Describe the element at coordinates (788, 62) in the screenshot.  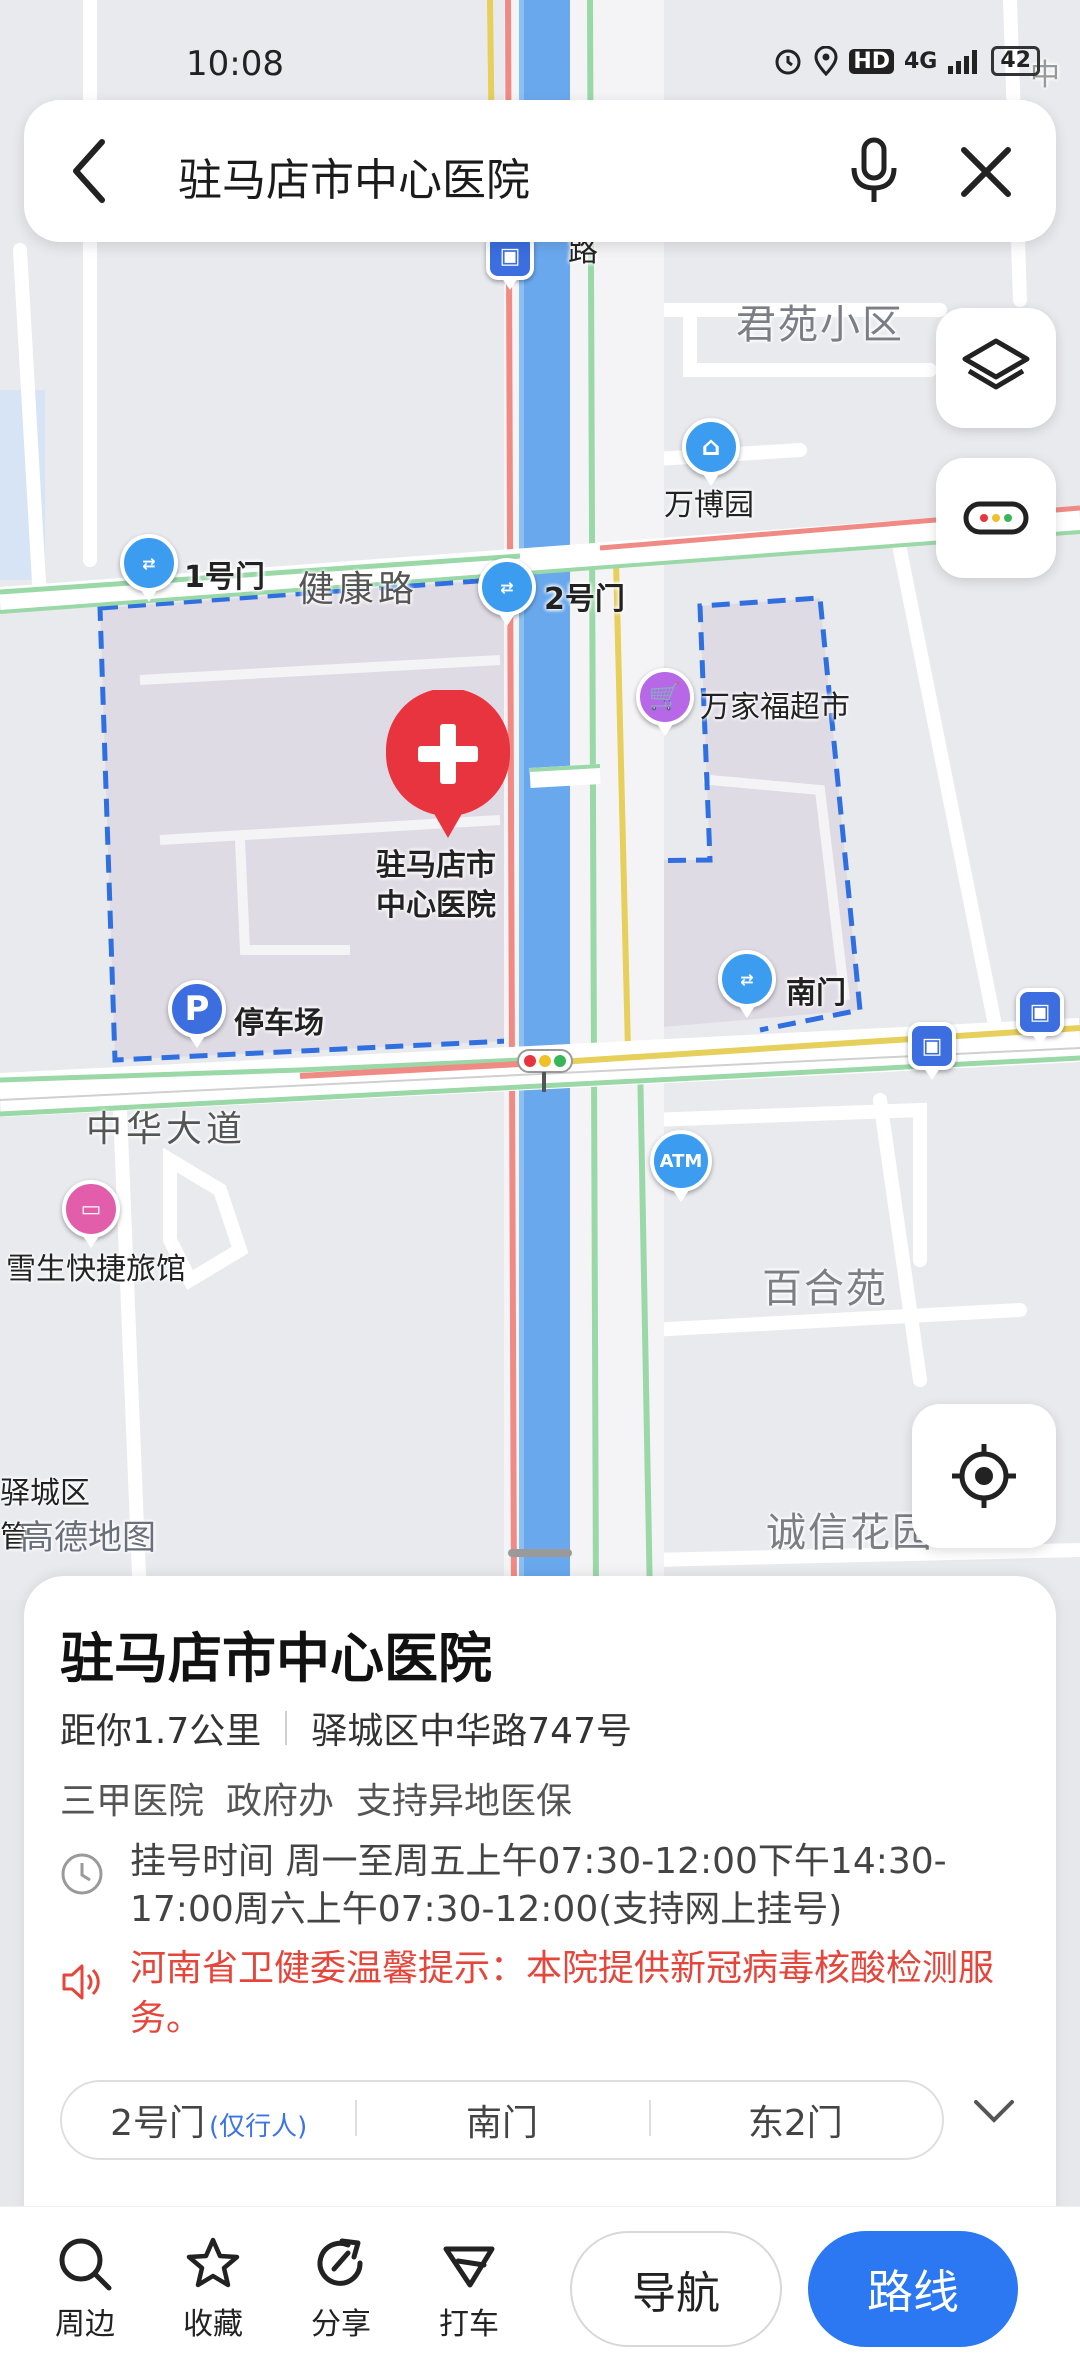
I see `alarm-icon` at that location.